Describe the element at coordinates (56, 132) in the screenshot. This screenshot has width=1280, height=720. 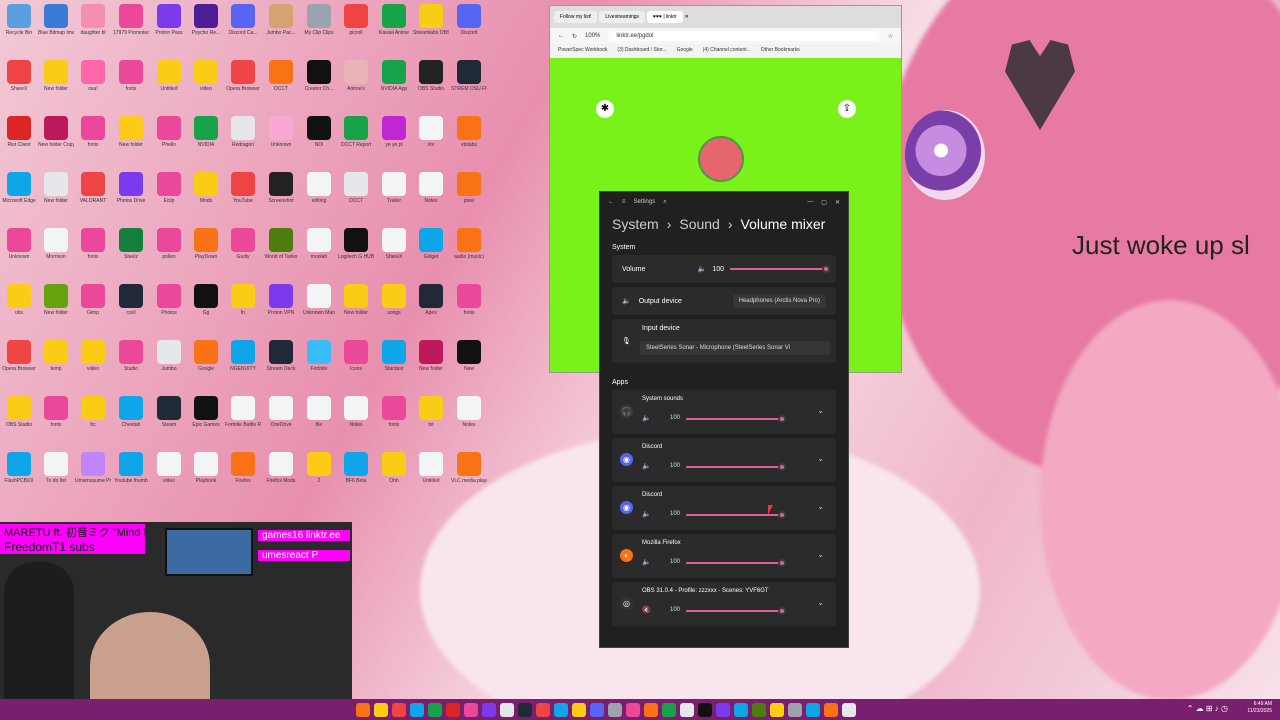
I see `desktop-icon: New folder Copy` at that location.